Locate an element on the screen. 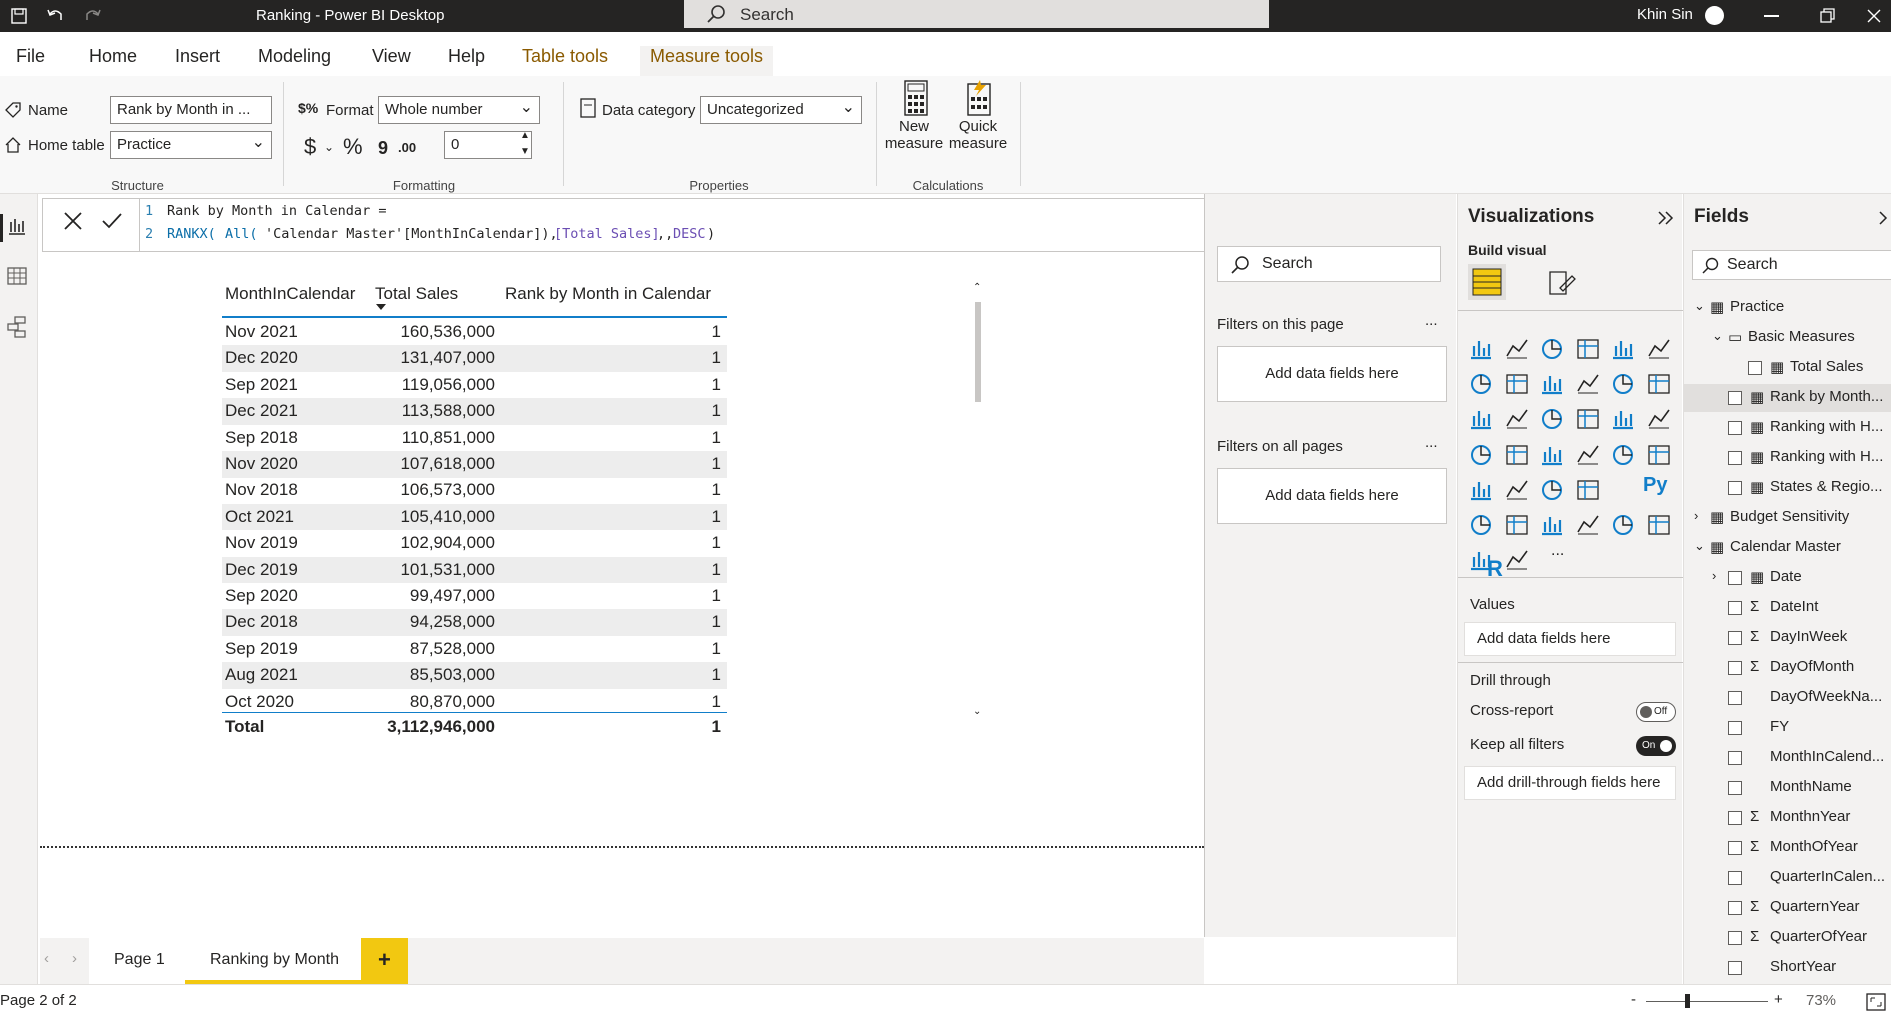 Image resolution: width=1891 pixels, height=1018 pixels. shape-map-icon is located at coordinates (1552, 455).